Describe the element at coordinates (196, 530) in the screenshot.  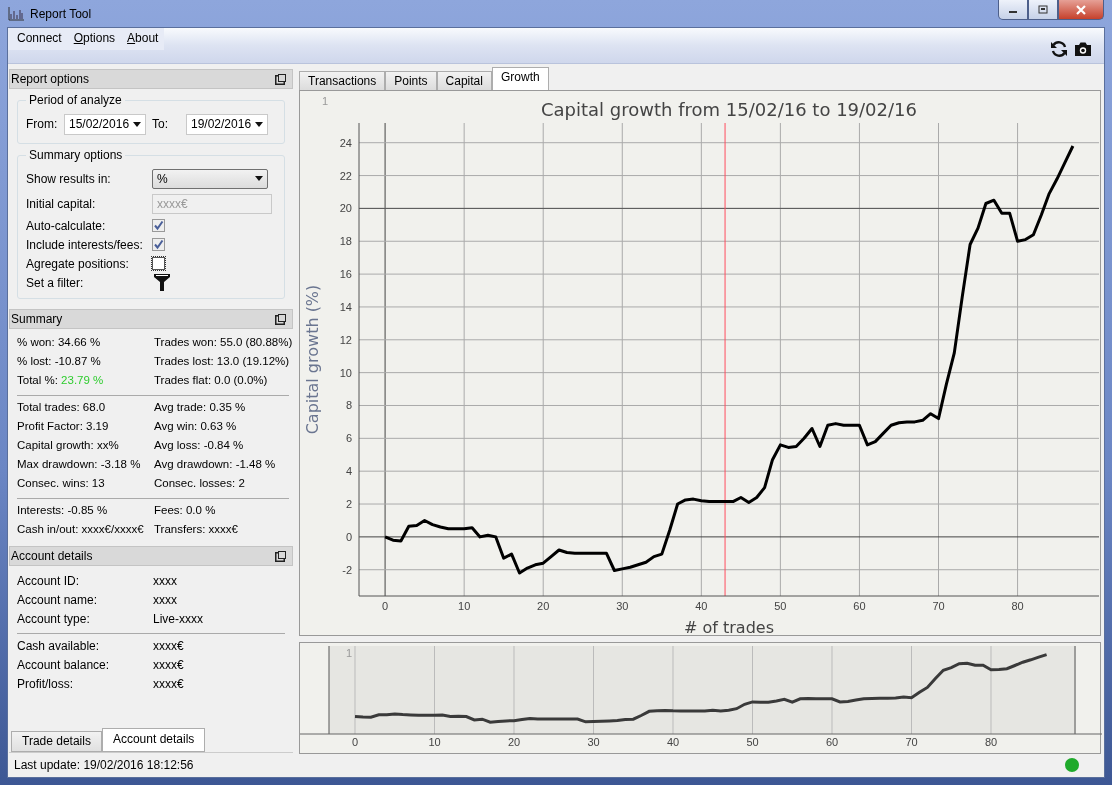
I see `stat-text: Transfers: xxxx€` at that location.